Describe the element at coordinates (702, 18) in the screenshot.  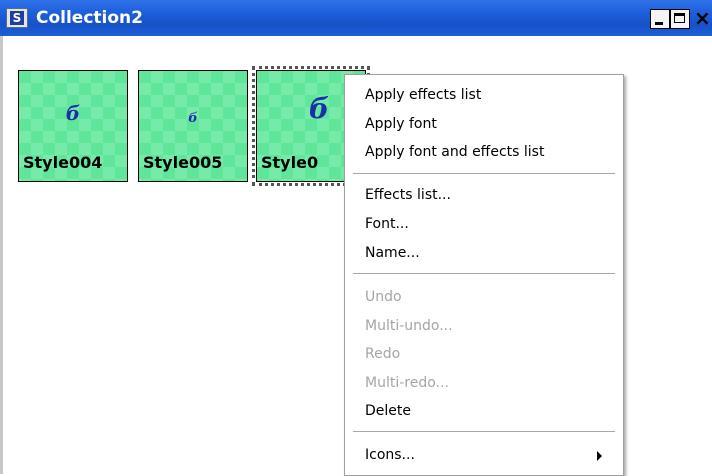
I see `close-button: ×` at that location.